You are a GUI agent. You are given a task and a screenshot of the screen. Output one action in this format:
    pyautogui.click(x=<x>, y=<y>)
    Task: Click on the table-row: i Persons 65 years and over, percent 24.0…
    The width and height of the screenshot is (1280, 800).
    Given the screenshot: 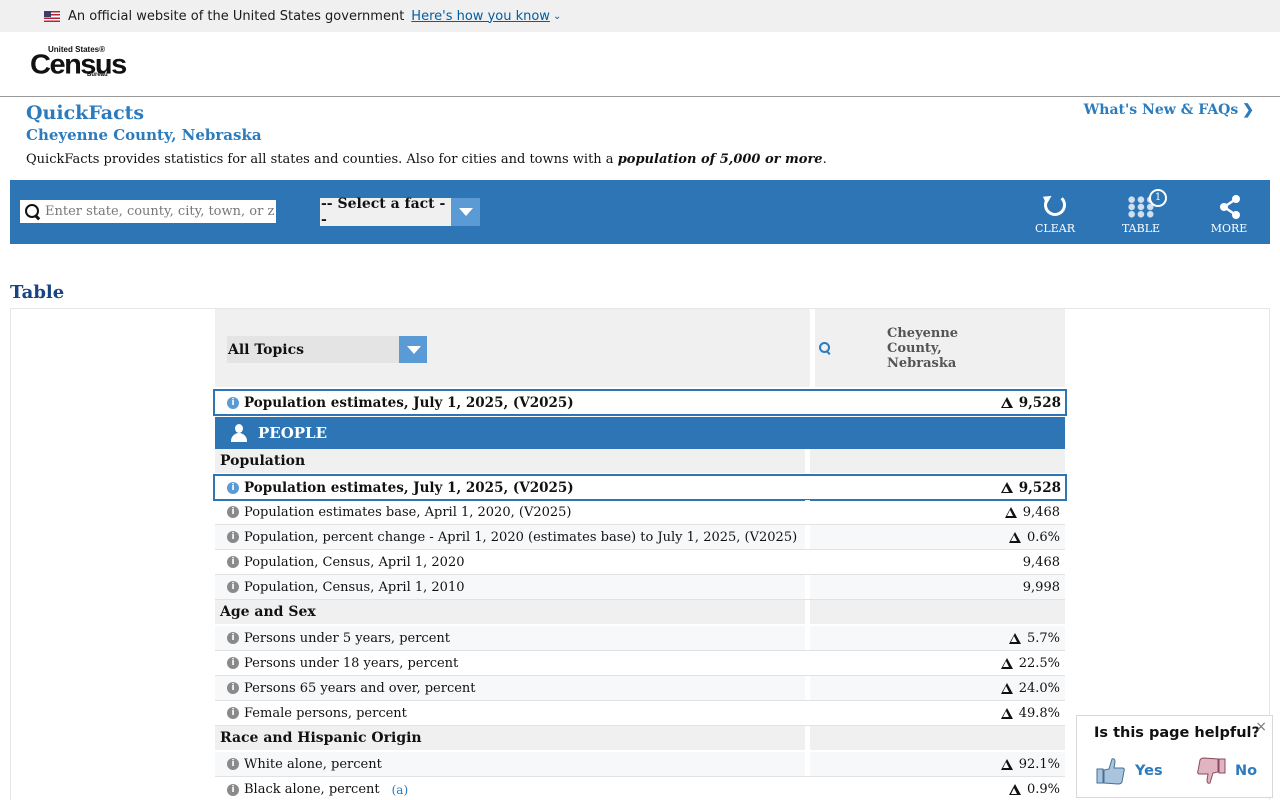 What is the action you would take?
    pyautogui.click(x=640, y=688)
    